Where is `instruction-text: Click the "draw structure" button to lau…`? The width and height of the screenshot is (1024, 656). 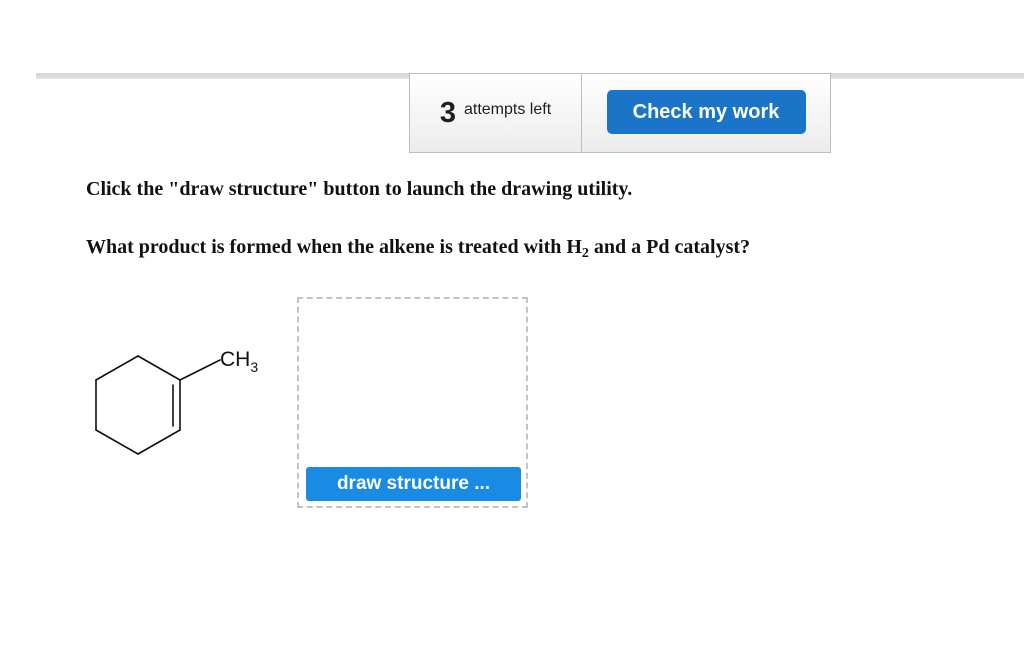
instruction-text: Click the "draw structure" button to lau… is located at coordinates (359, 189).